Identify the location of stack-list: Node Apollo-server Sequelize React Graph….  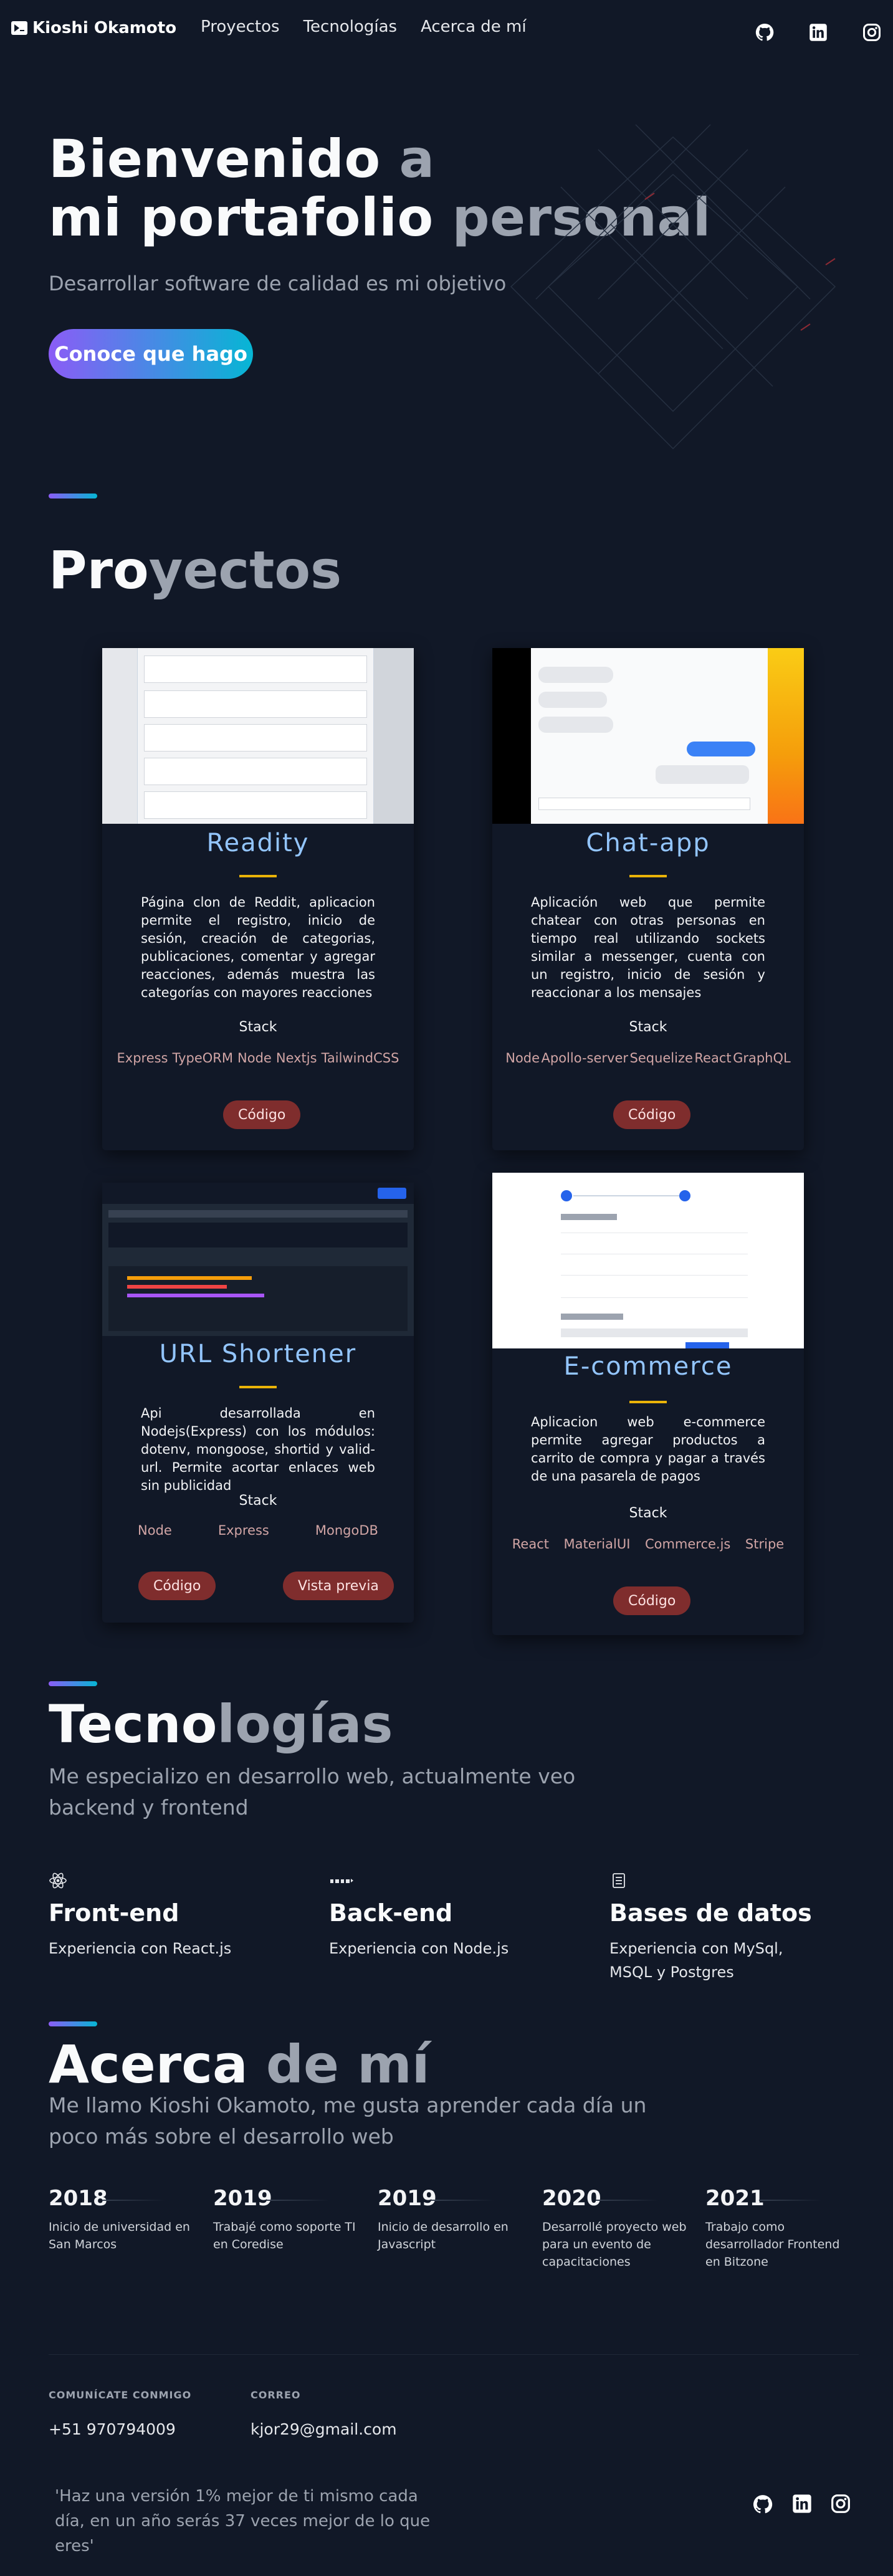
(648, 1058).